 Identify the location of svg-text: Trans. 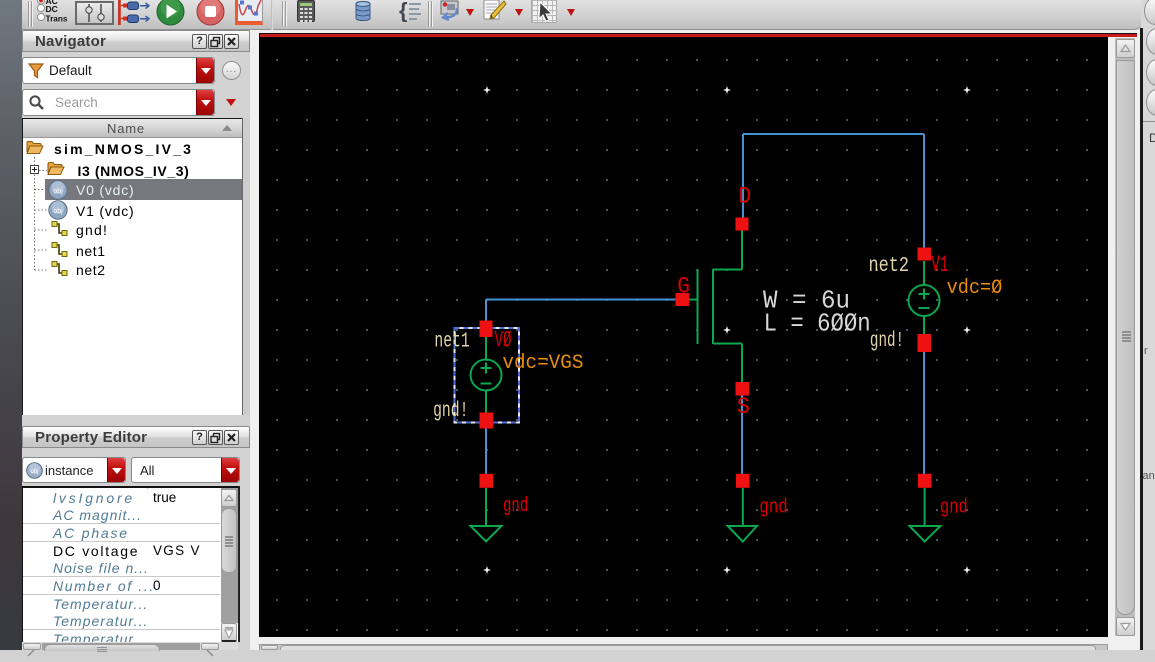
(57, 19).